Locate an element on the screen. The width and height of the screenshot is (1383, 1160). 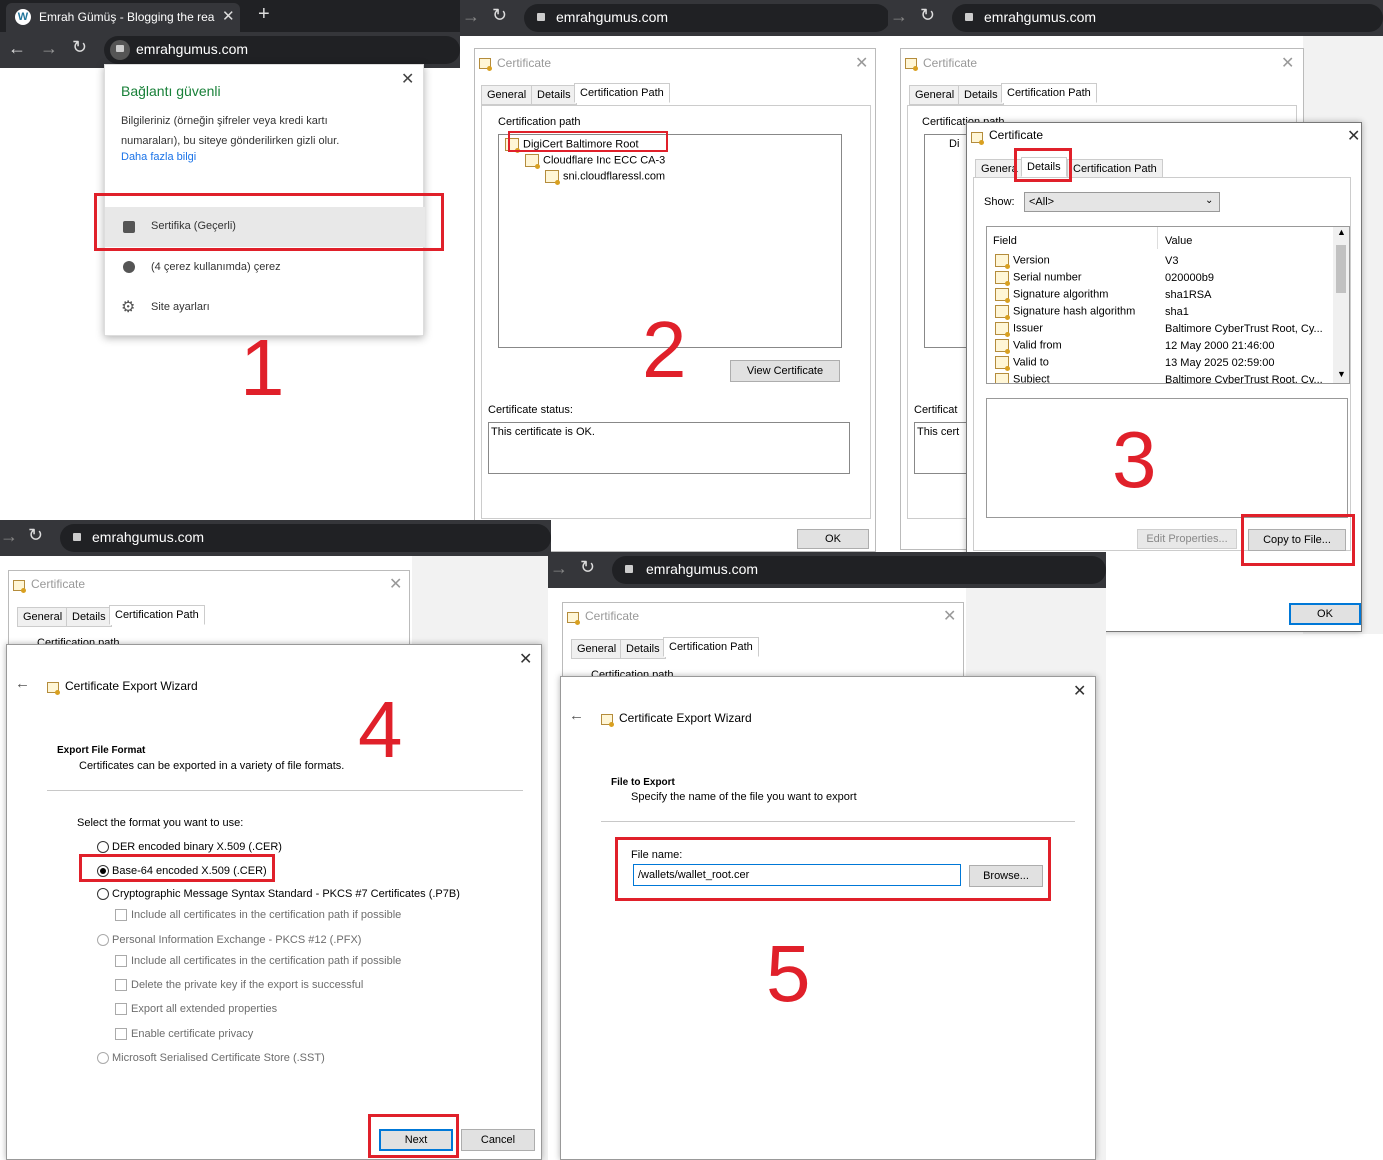
option-der: DER encoded binary X.509 (.CER) is located at coordinates (189, 847).